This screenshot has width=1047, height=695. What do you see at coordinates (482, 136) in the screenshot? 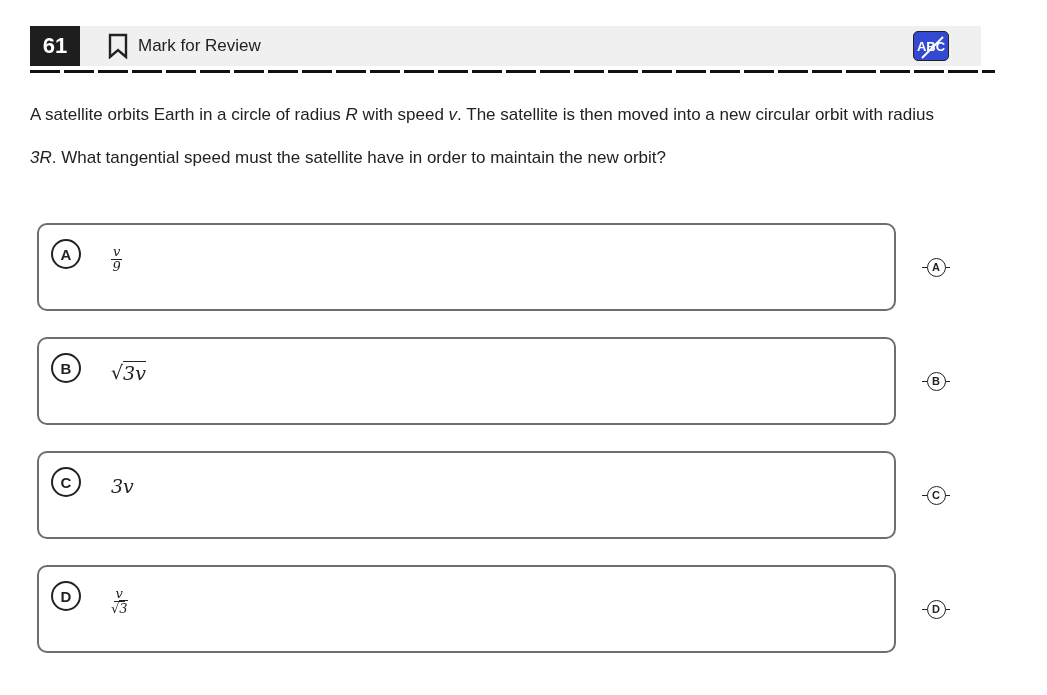
I see `question-text: A satellite orbits Earth in a circle of radius R with speed v. The satellite is then moved into a new circular orbit with radius 3R. What tangential speed must the satellite have in order to maintain the new orbit?` at bounding box center [482, 136].